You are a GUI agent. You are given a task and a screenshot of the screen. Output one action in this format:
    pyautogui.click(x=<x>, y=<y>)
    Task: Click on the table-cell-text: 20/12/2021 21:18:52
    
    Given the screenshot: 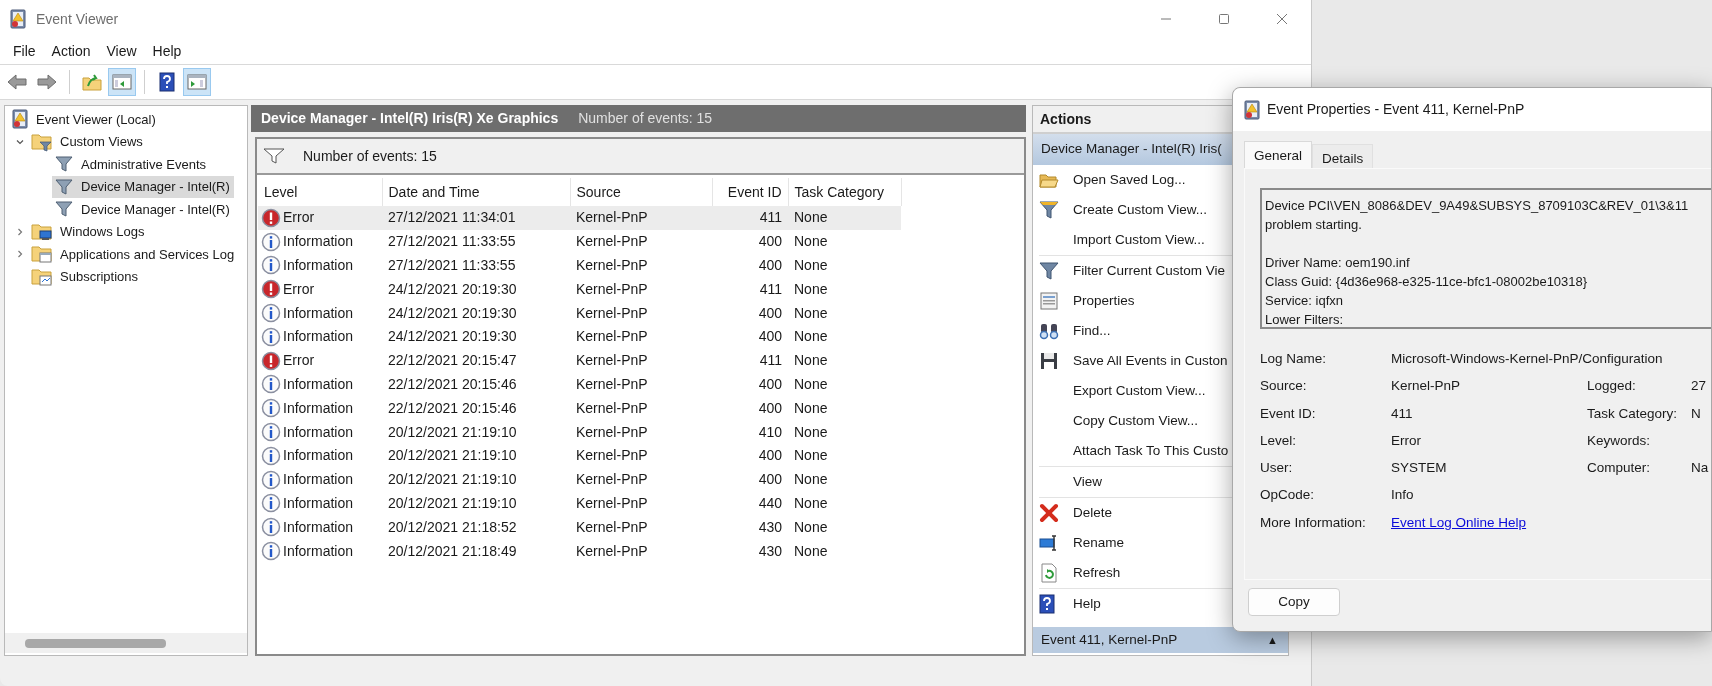 What is the action you would take?
    pyautogui.click(x=452, y=527)
    